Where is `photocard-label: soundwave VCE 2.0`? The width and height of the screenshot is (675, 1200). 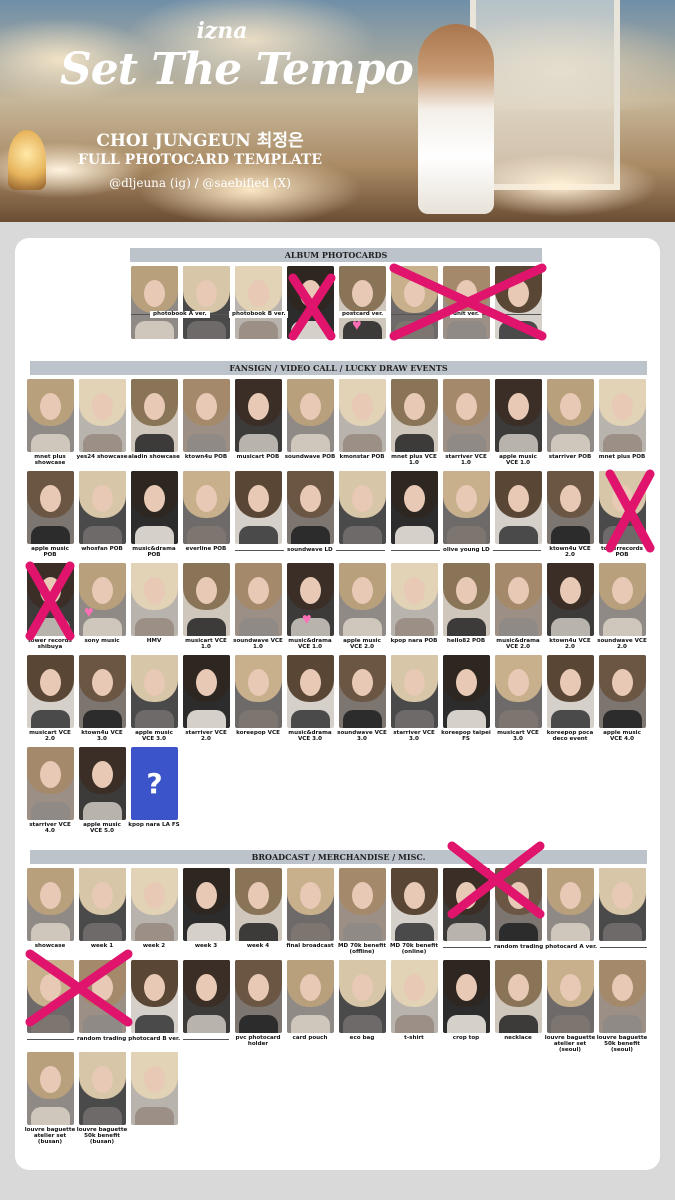
photocard-label: soundwave VCE 2.0 is located at coordinates (622, 644).